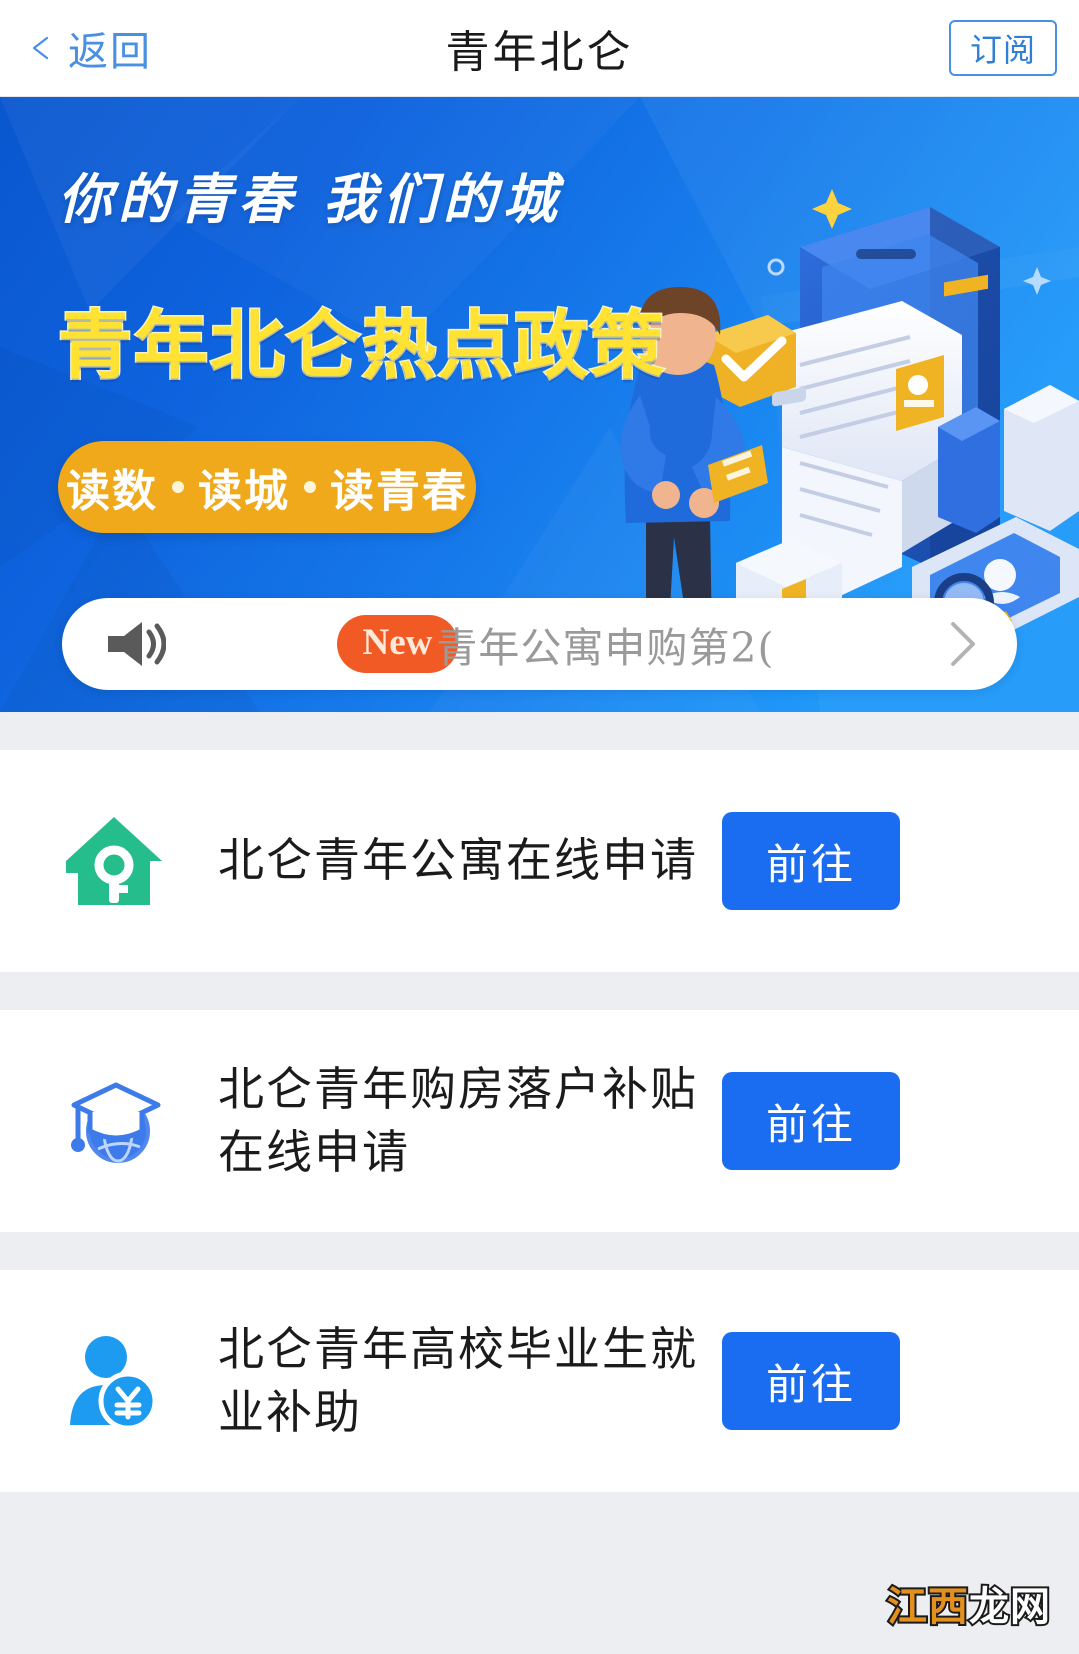 The height and width of the screenshot is (1654, 1079). I want to click on watermark-white-text: 龙网, so click(1009, 1607).